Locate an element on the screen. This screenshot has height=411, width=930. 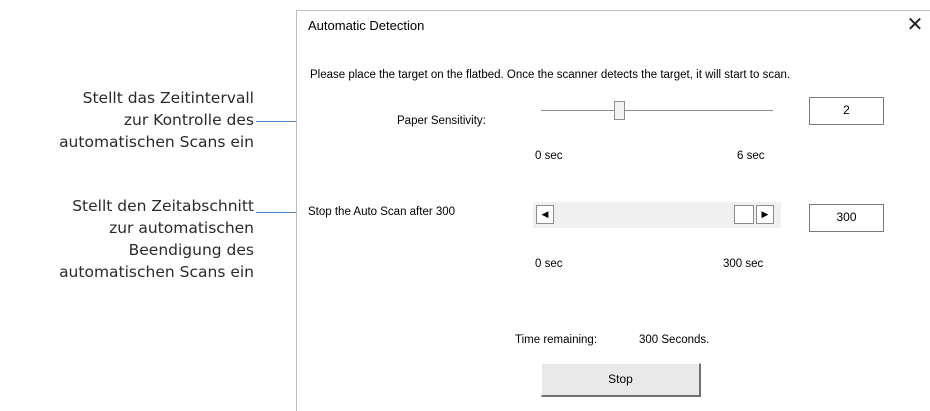
close-button: ✕ is located at coordinates (915, 25).